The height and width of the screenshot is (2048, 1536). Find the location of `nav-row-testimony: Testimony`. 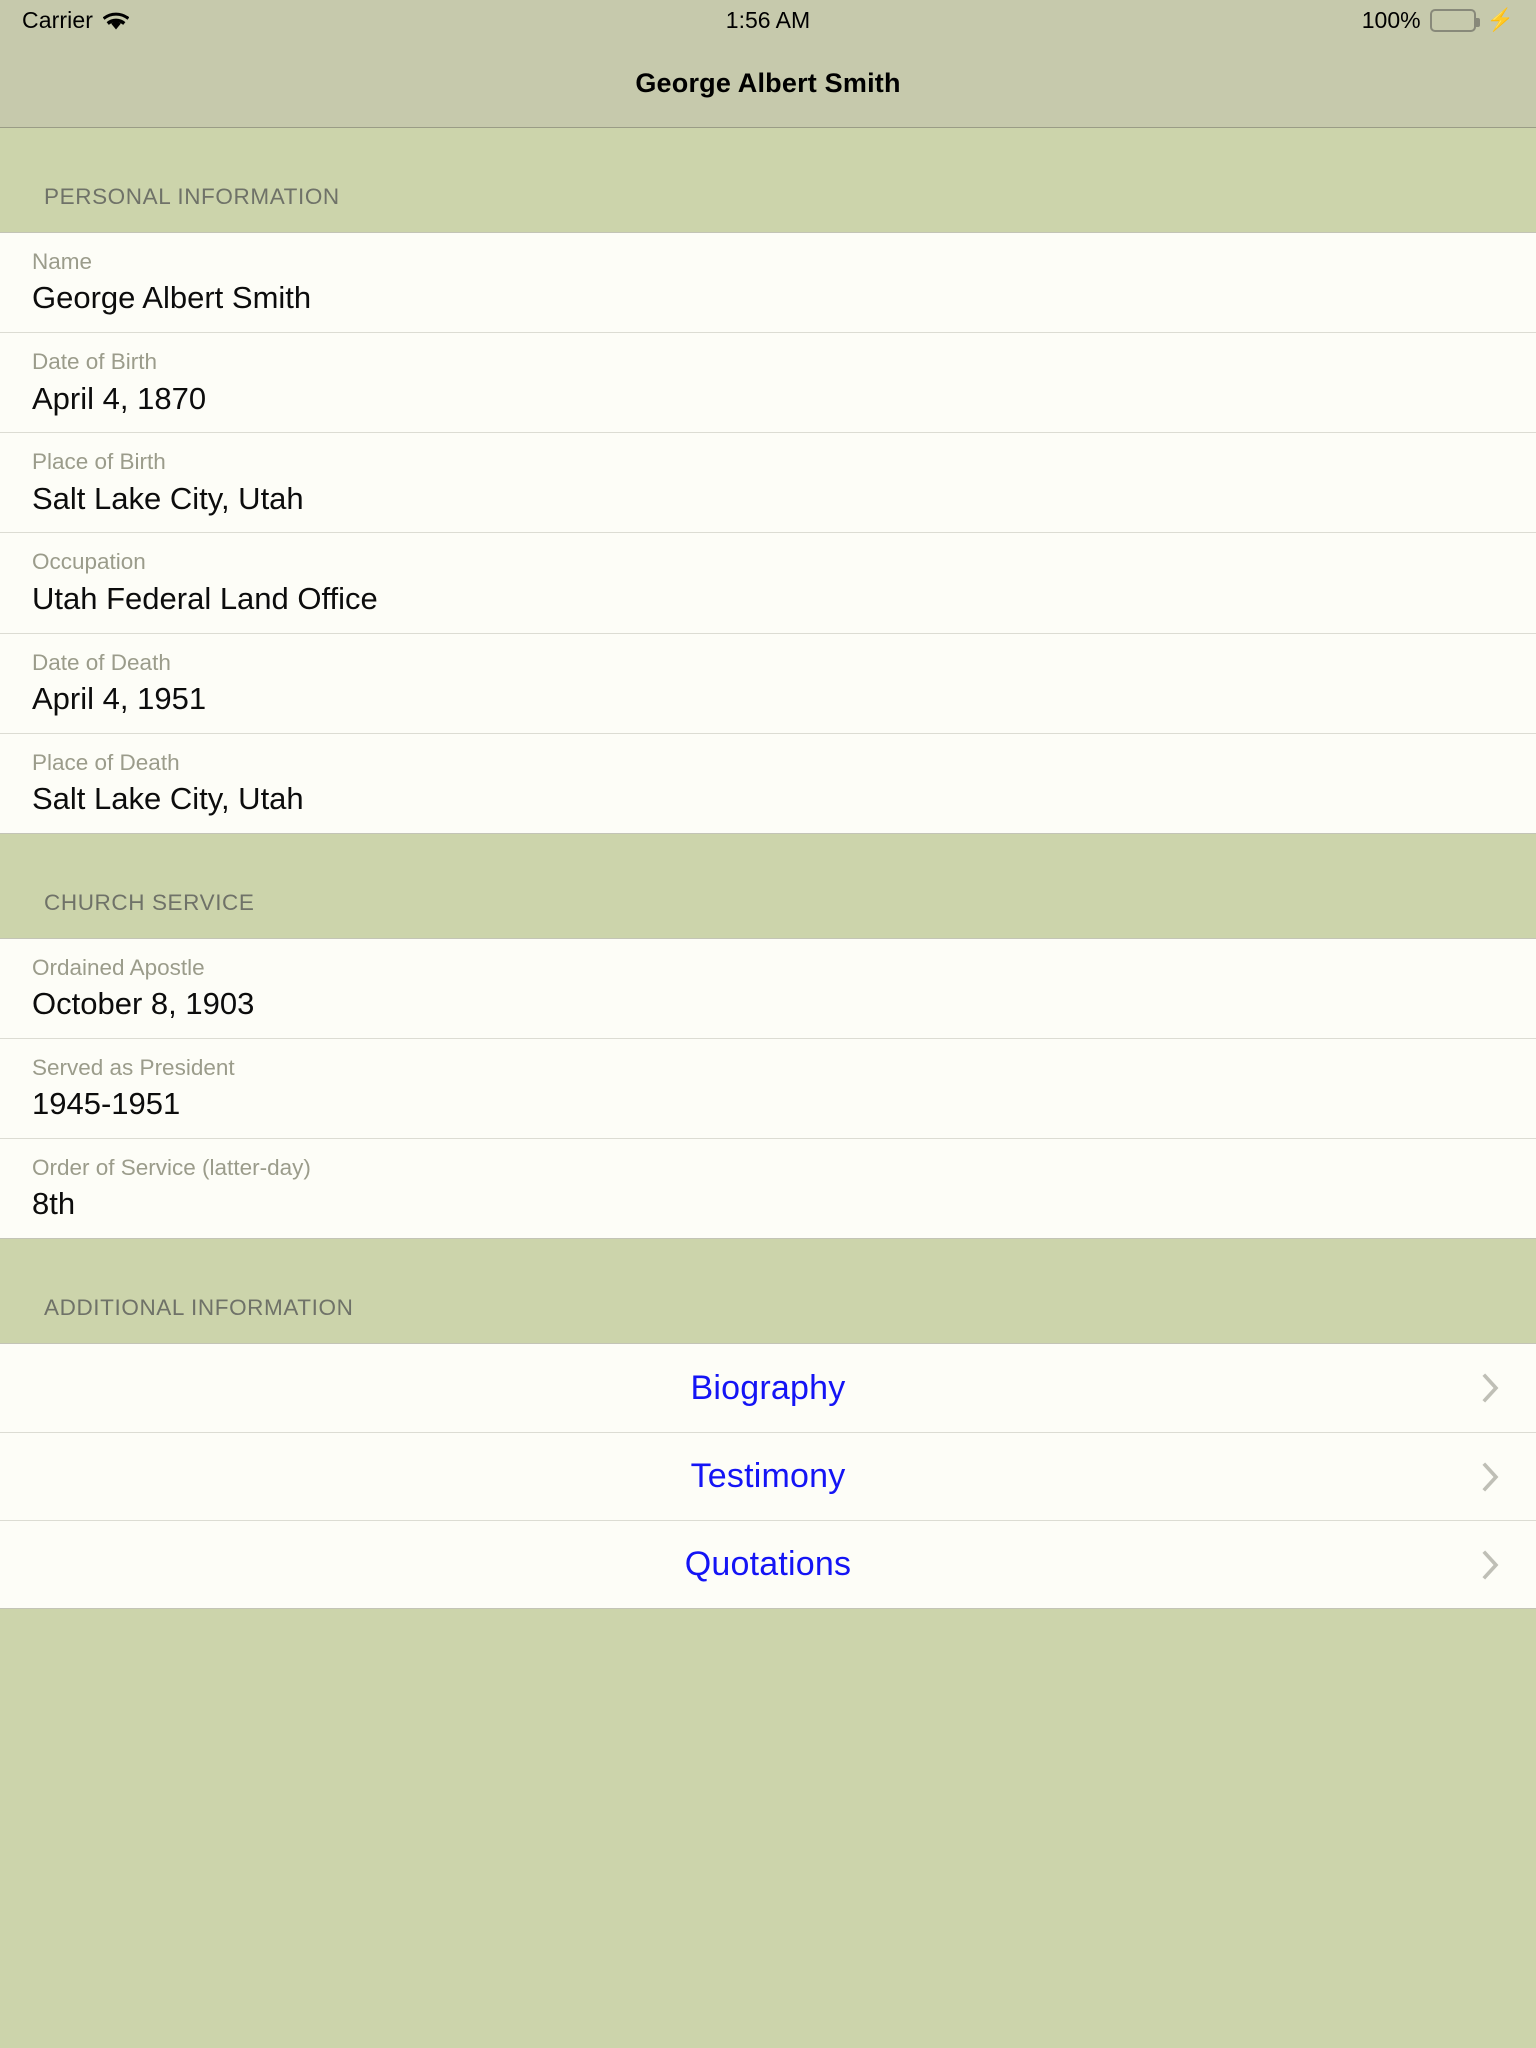

nav-row-testimony: Testimony is located at coordinates (768, 1476).